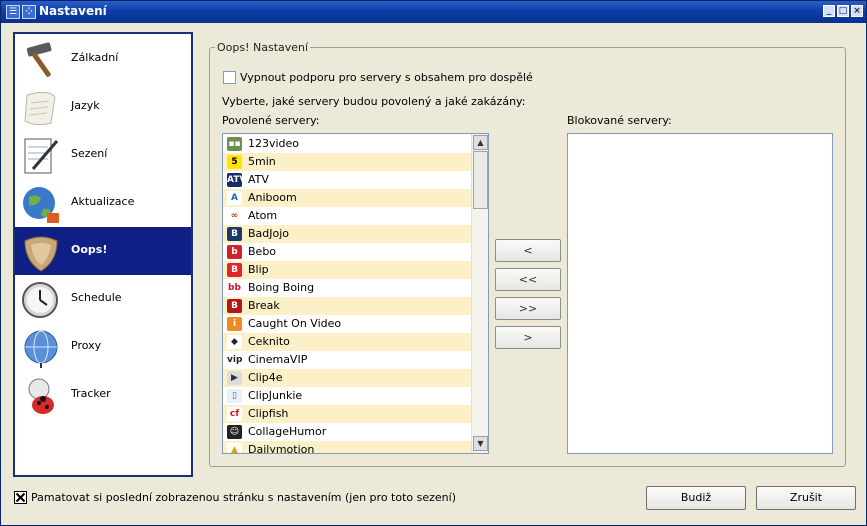  I want to click on blip-icon: B, so click(234, 270).